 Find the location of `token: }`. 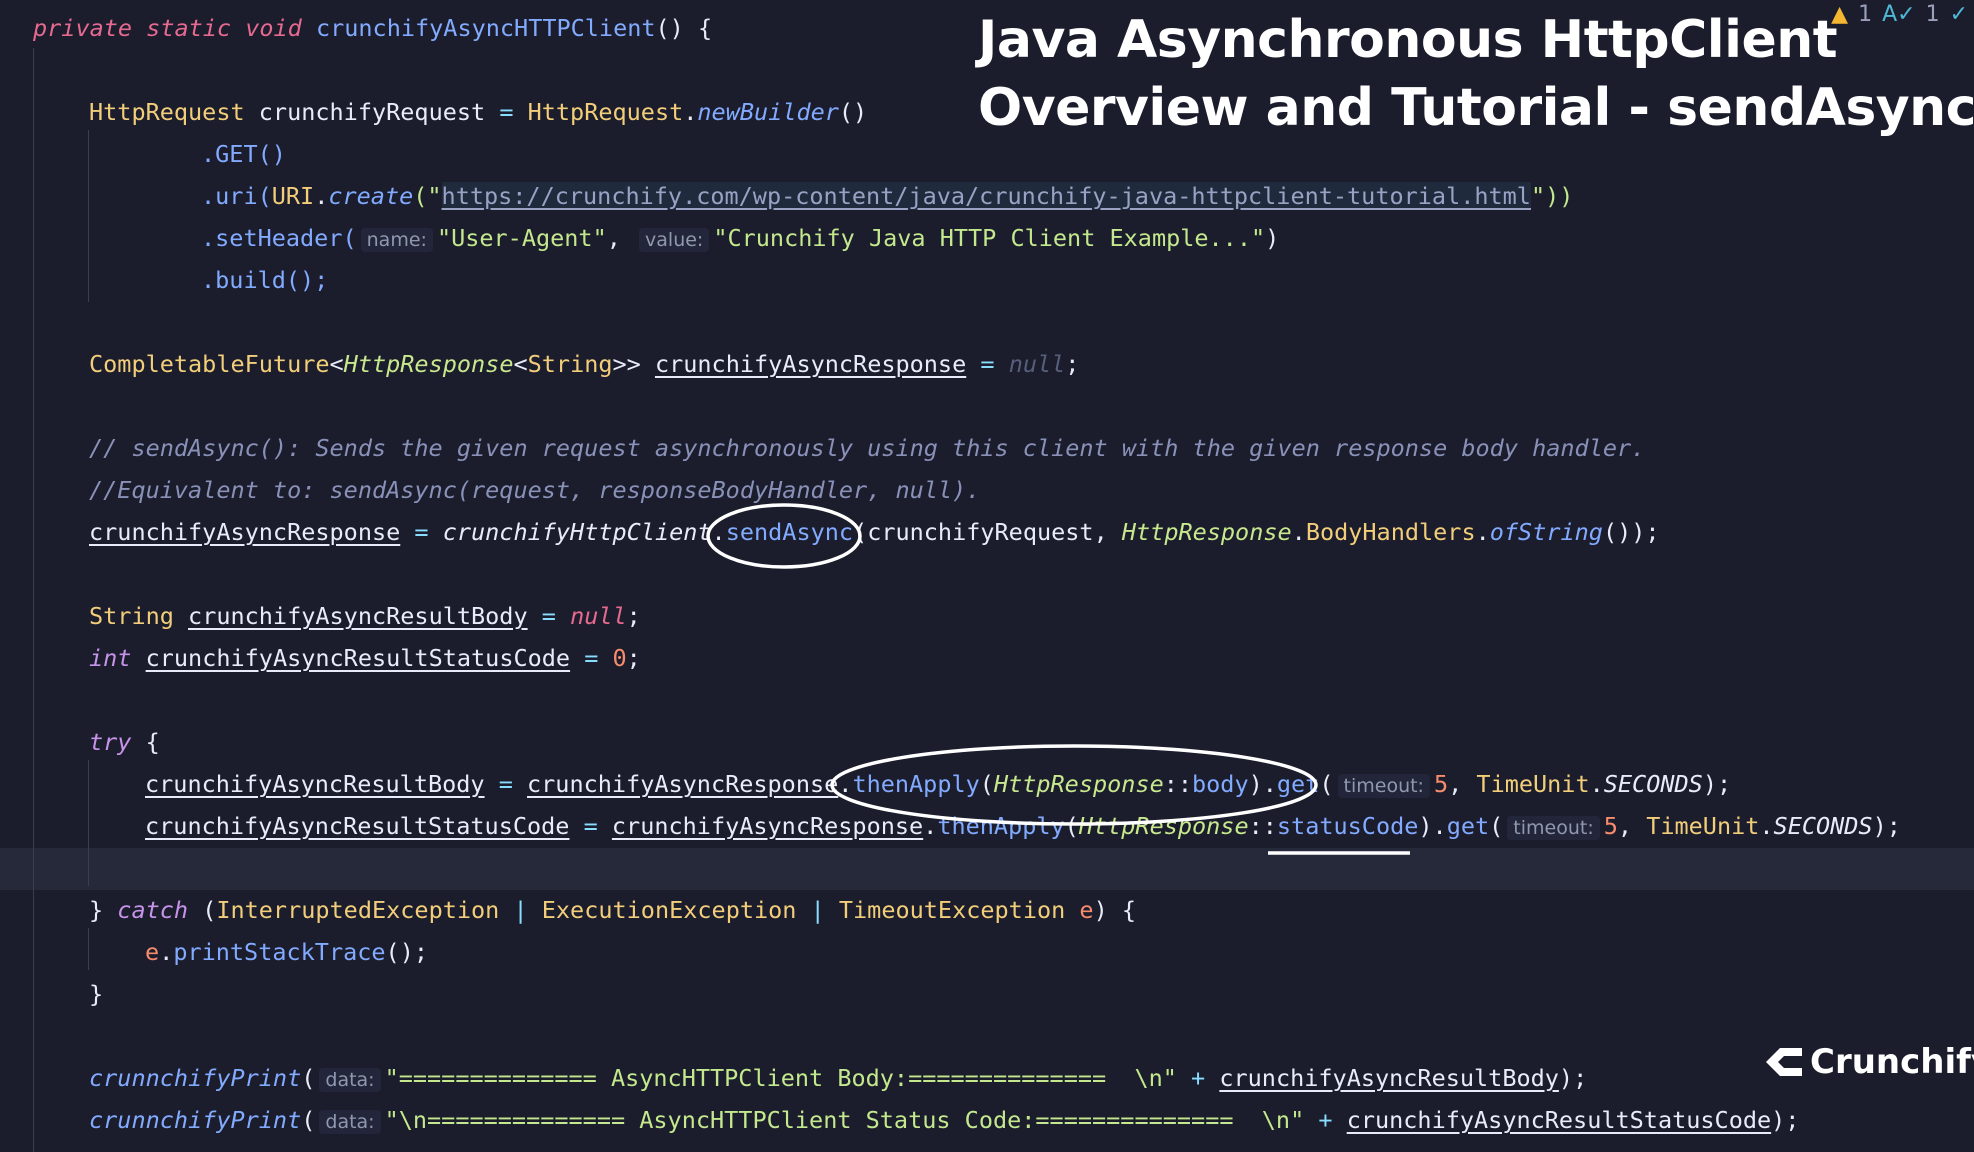

token: } is located at coordinates (96, 994).